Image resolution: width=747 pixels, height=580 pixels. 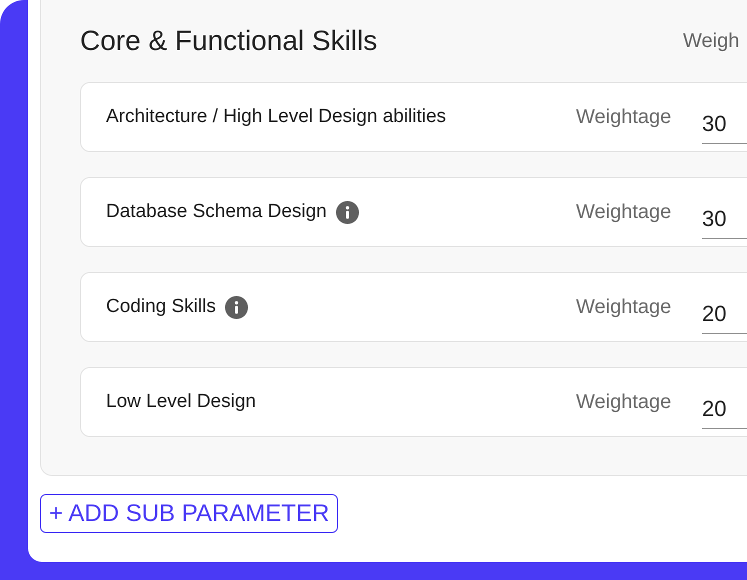 What do you see at coordinates (189, 513) in the screenshot?
I see `add-sub-parameter-button: + ADD SUB PARAMETER` at bounding box center [189, 513].